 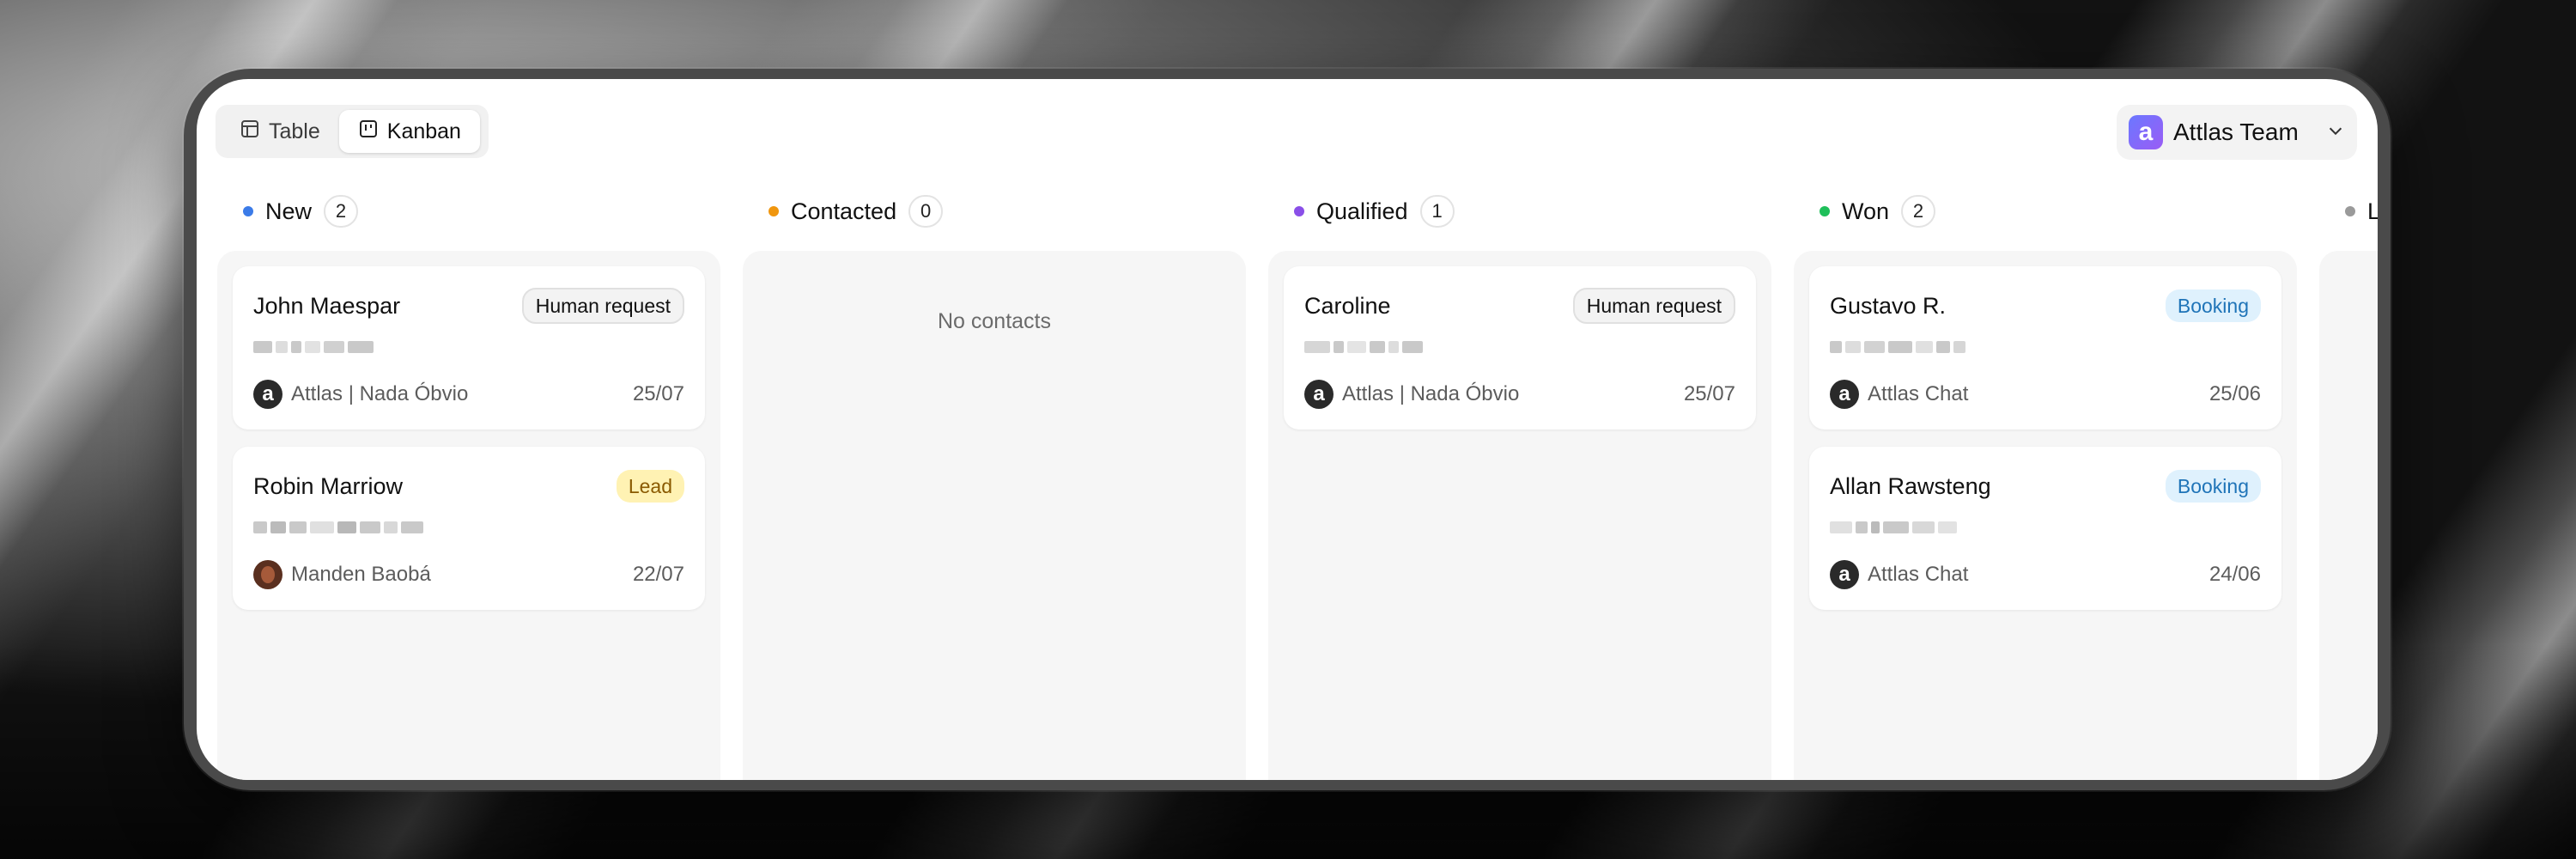 I want to click on column-contacted: Contacted 0 No contacts, so click(x=995, y=485).